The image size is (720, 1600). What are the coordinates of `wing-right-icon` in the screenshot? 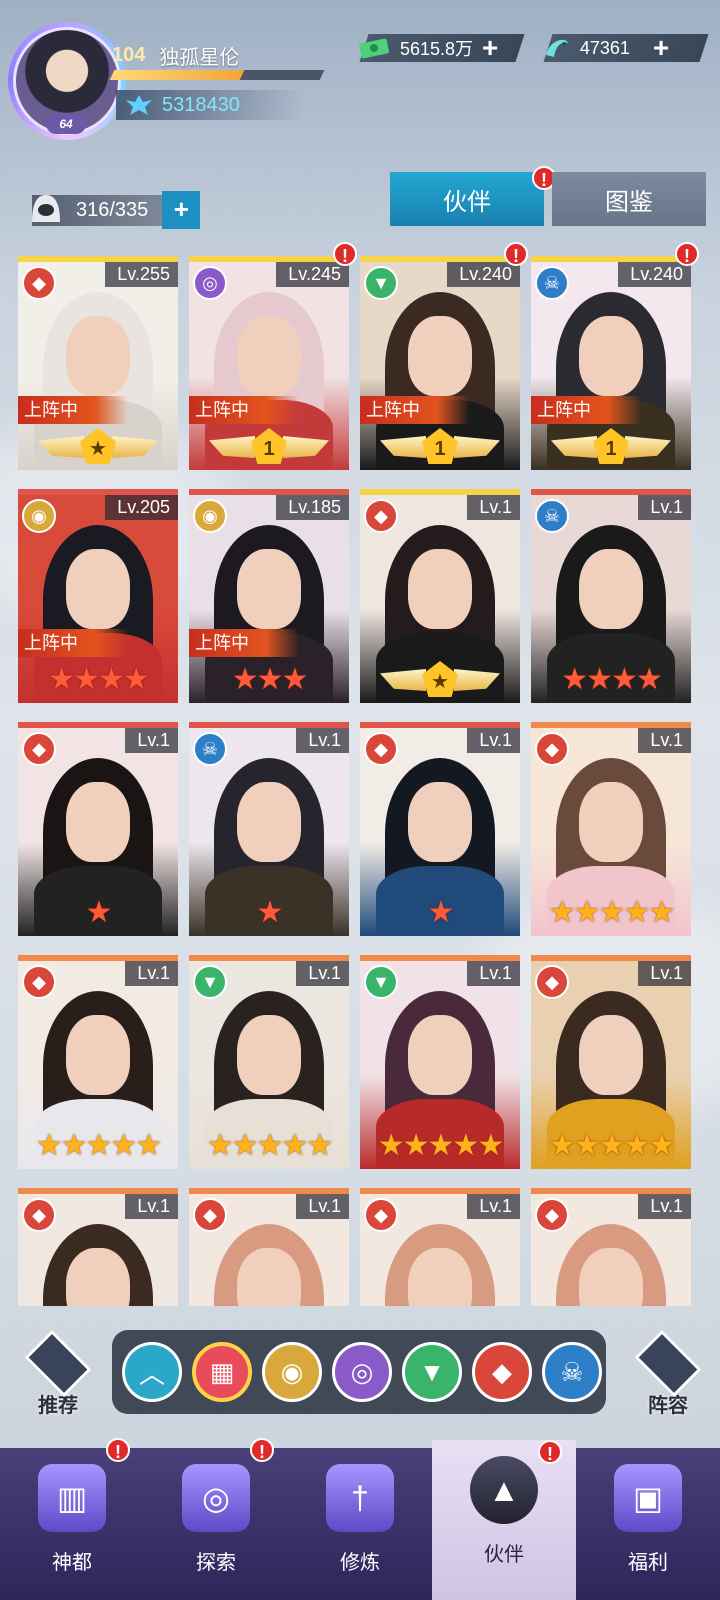 It's located at (648, 447).